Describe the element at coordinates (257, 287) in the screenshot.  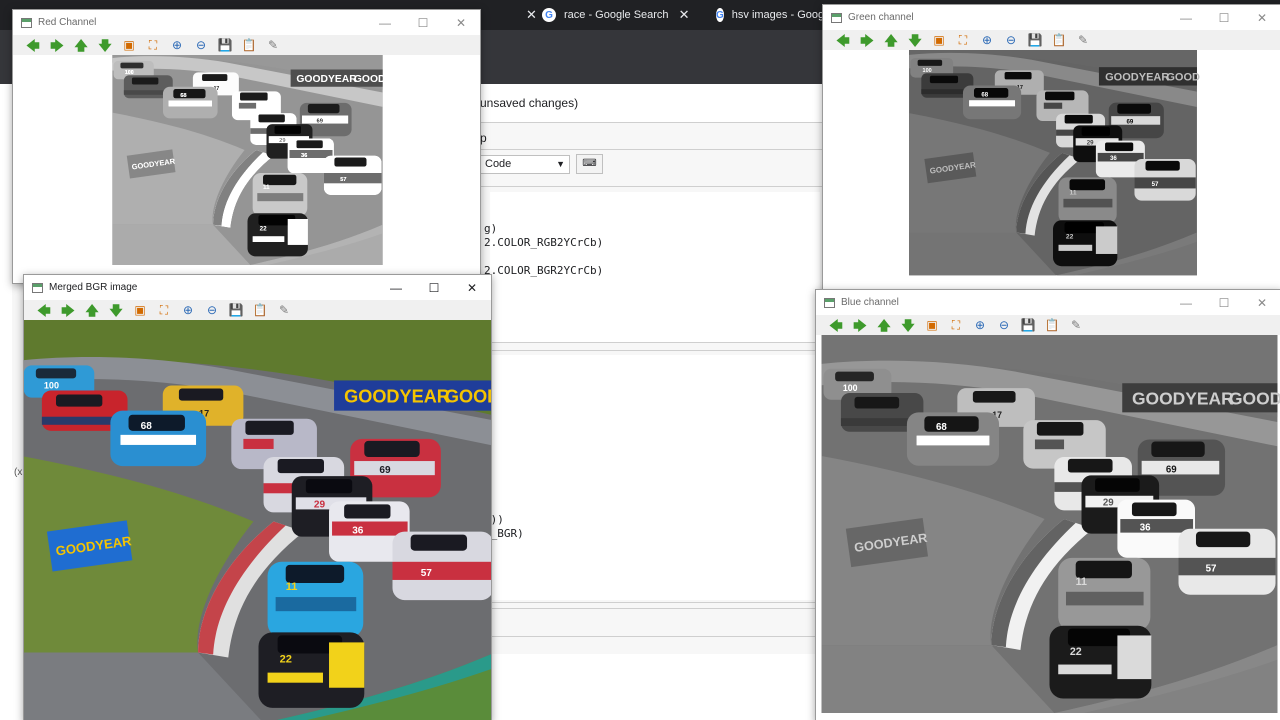
I see `window-titlebar: Merged BGR image — ☐ ✕` at that location.